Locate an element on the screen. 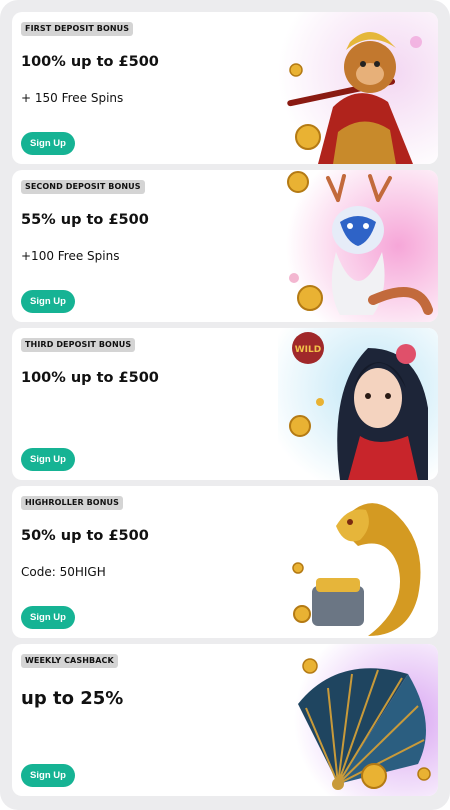  monkey-king-icon is located at coordinates (358, 88).